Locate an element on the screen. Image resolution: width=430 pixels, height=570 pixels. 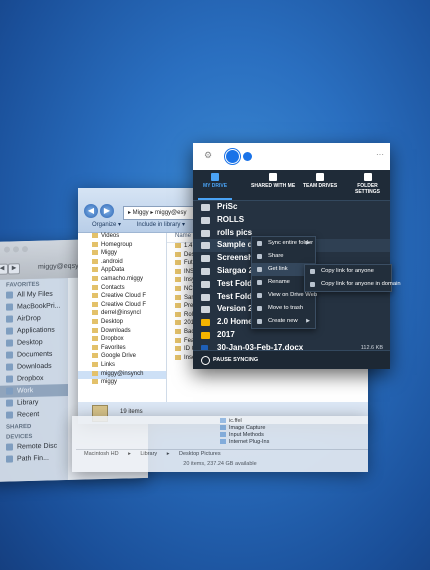
rename-icon is located at coordinates (259, 282).